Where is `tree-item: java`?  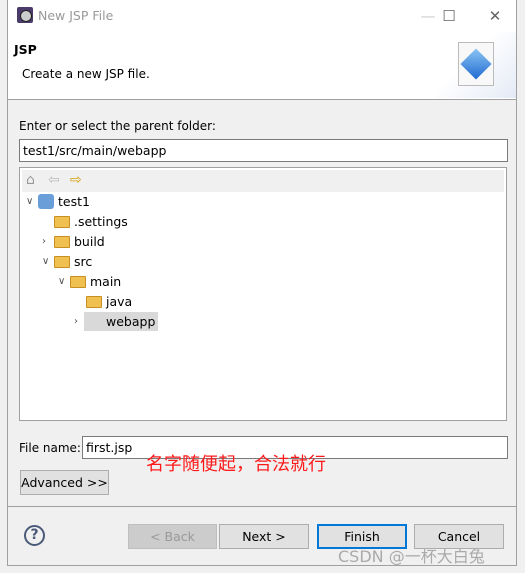 tree-item: java is located at coordinates (263, 301).